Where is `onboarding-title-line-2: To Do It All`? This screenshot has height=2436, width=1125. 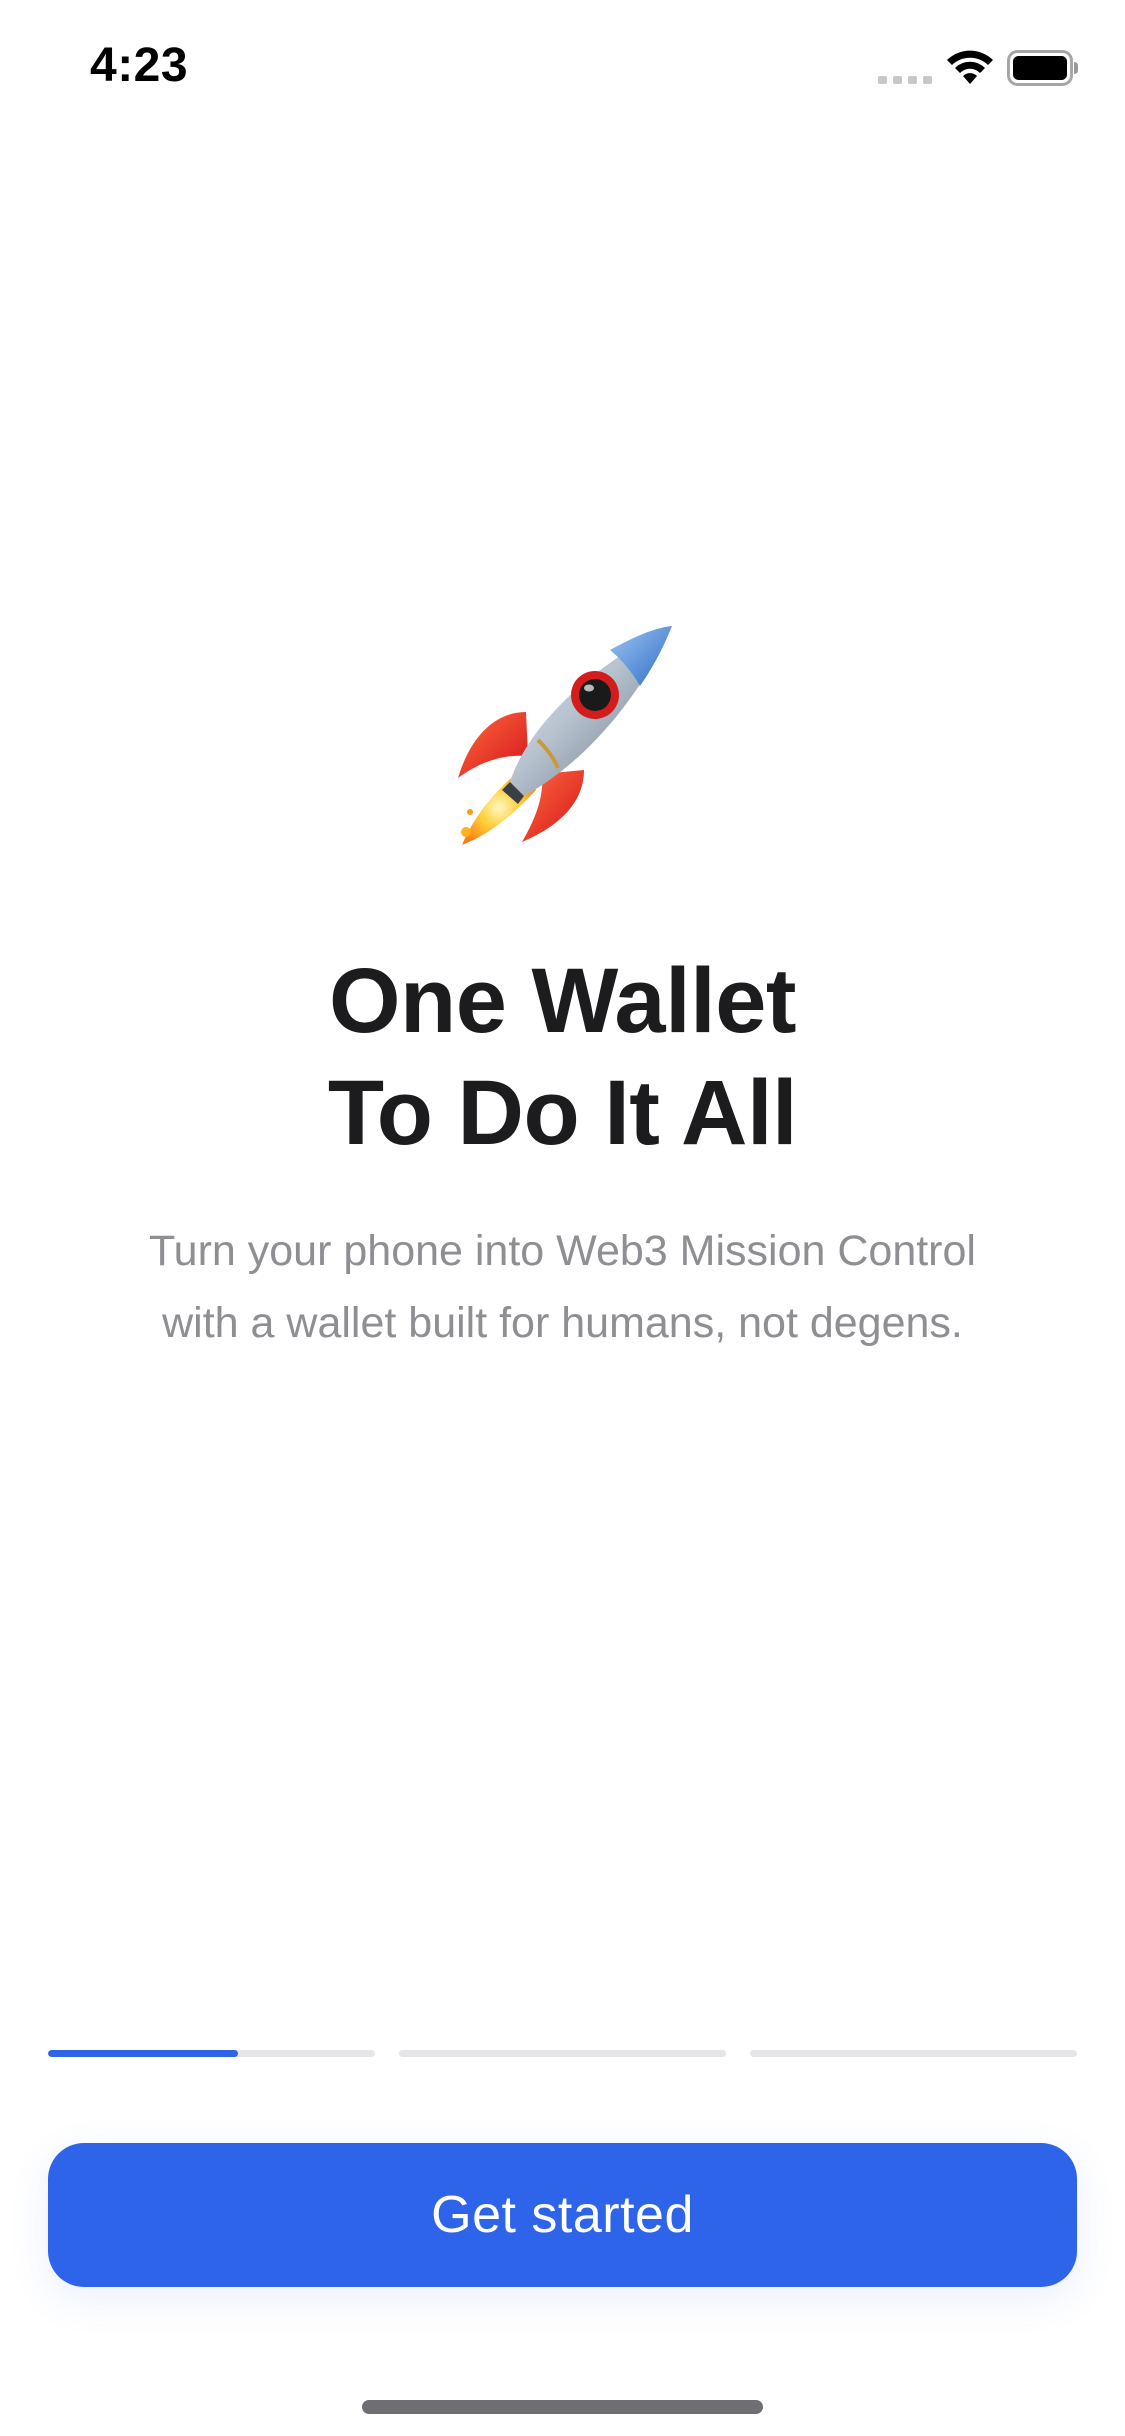 onboarding-title-line-2: To Do It All is located at coordinates (562, 1113).